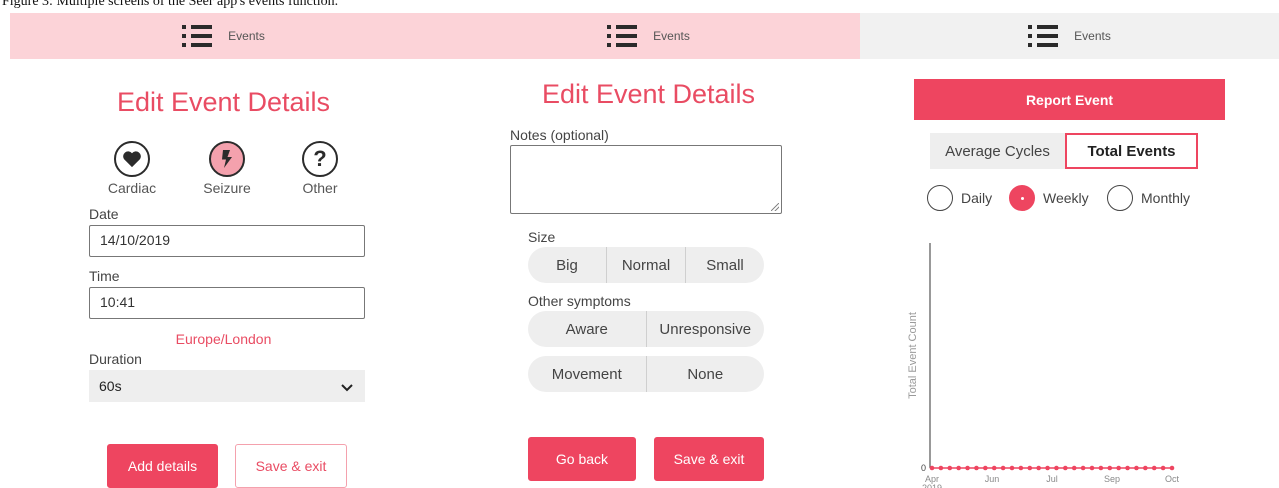 Image resolution: width=1279 pixels, height=488 pixels. What do you see at coordinates (1069, 99) in the screenshot?
I see `report-event-button: Report Event` at bounding box center [1069, 99].